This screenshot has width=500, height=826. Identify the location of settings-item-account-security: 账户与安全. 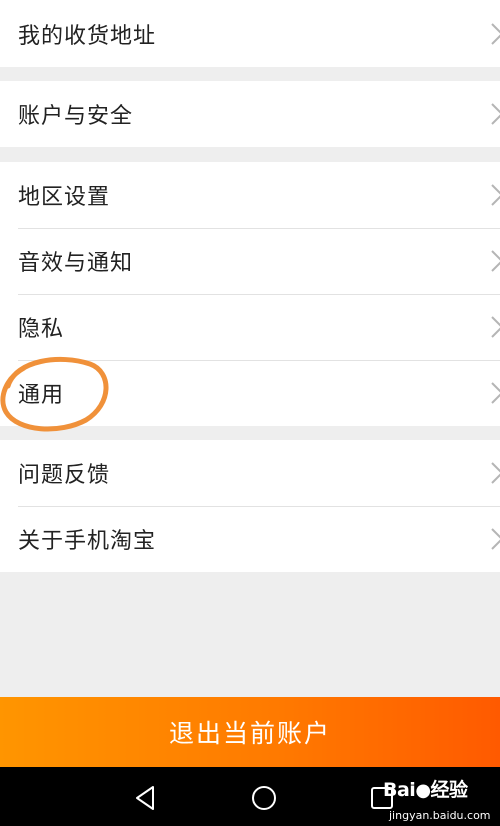
(250, 114).